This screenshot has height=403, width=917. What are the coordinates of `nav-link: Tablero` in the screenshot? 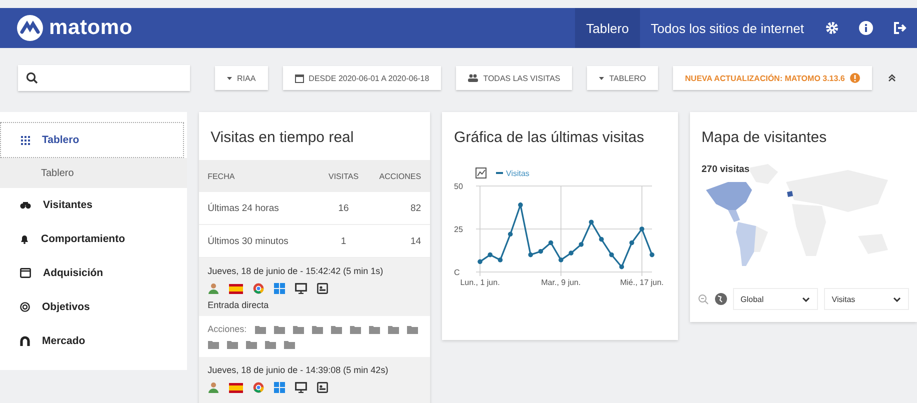 It's located at (607, 28).